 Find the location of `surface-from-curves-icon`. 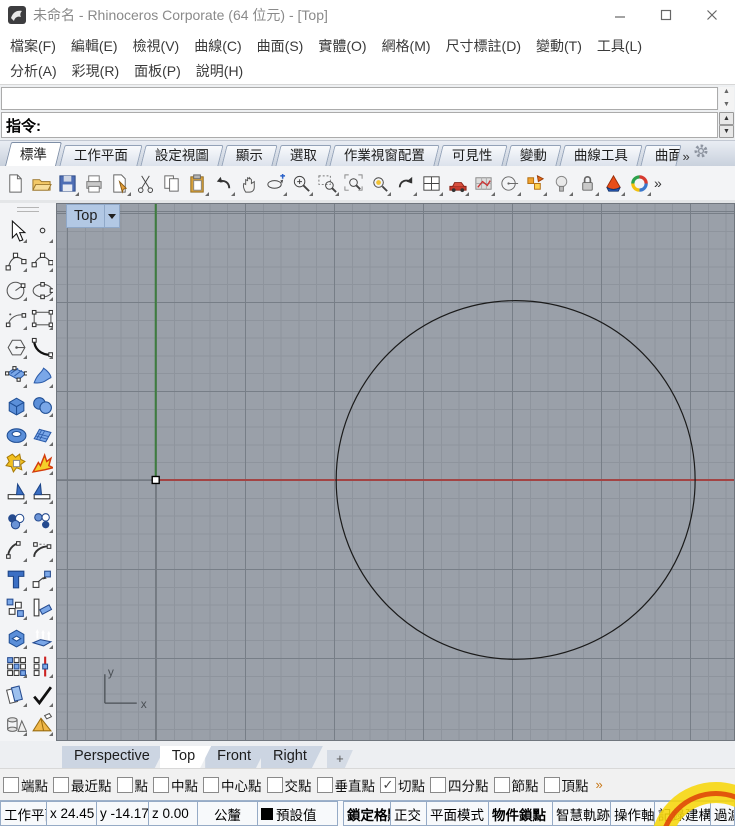

surface-from-curves-icon is located at coordinates (41, 375).